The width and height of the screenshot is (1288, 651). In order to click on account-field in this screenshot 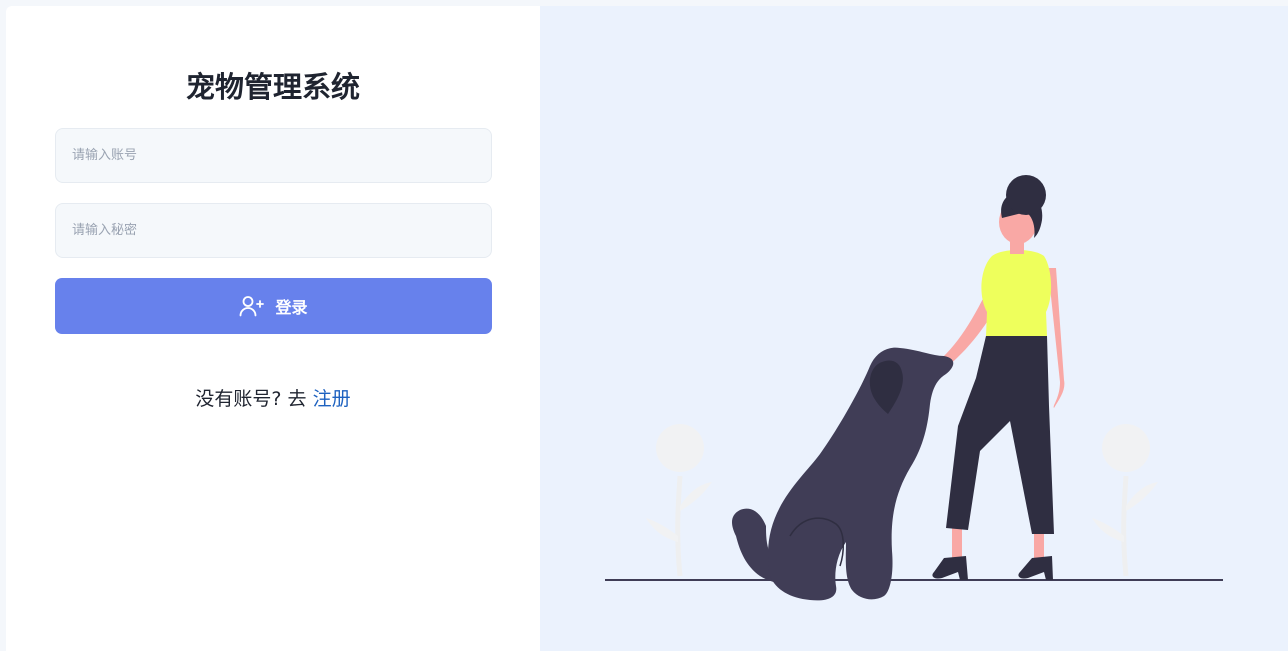, I will do `click(273, 155)`.